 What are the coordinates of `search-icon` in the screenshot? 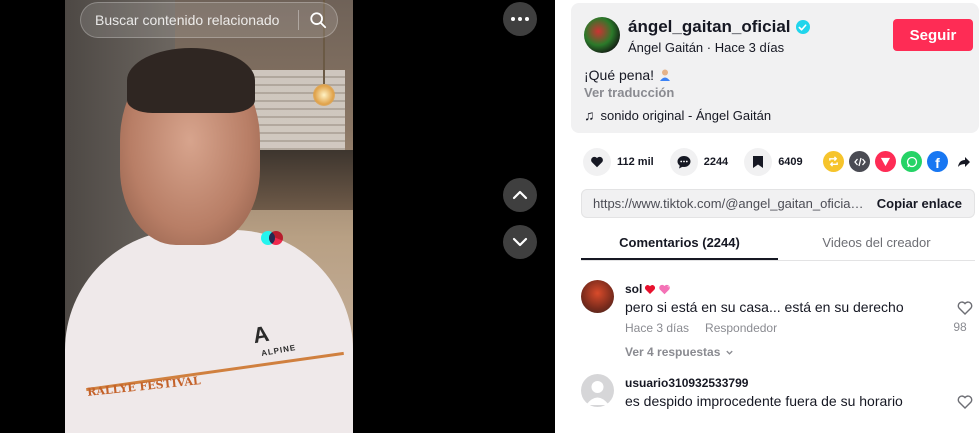 It's located at (318, 20).